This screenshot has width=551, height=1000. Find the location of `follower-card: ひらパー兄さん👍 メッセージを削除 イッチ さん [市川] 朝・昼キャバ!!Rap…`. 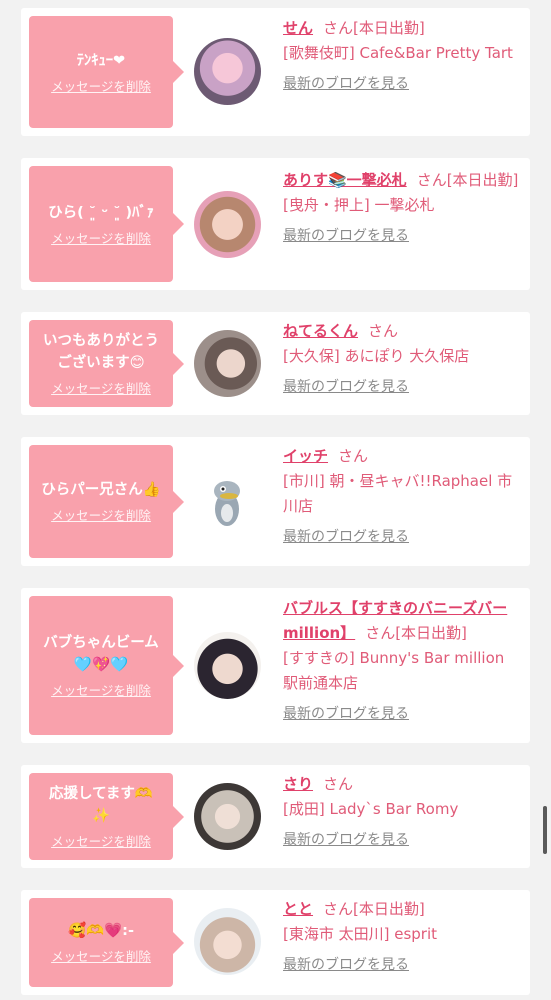

follower-card: ひらパー兄さん👍 メッセージを削除 イッチ さん [市川] 朝・昼キャバ!!Rap… is located at coordinates (275, 501).